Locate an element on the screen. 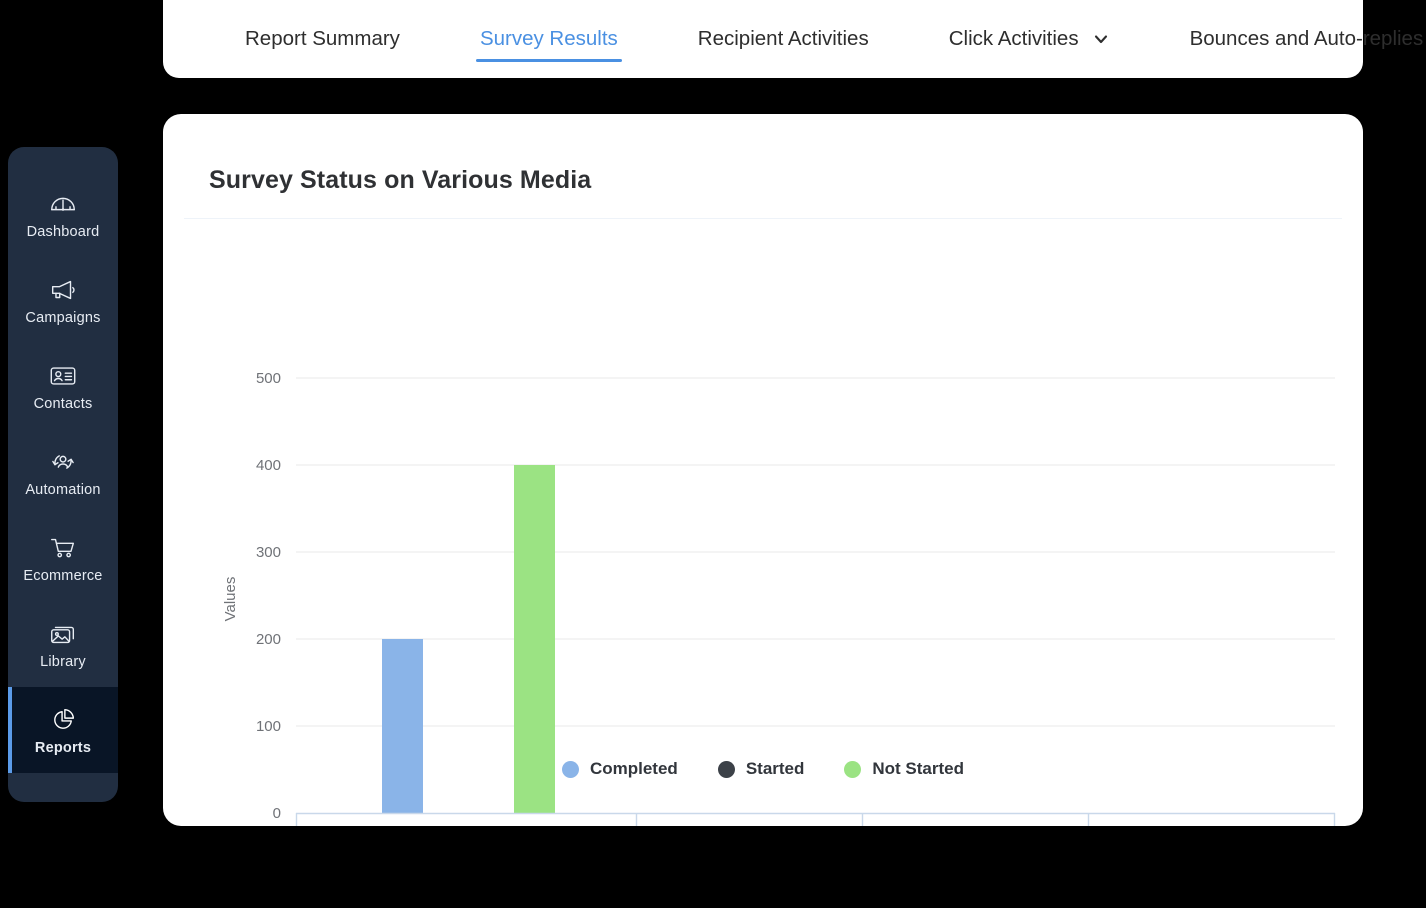  sidebar-item-campaigns: Campaigns is located at coordinates (63, 300).